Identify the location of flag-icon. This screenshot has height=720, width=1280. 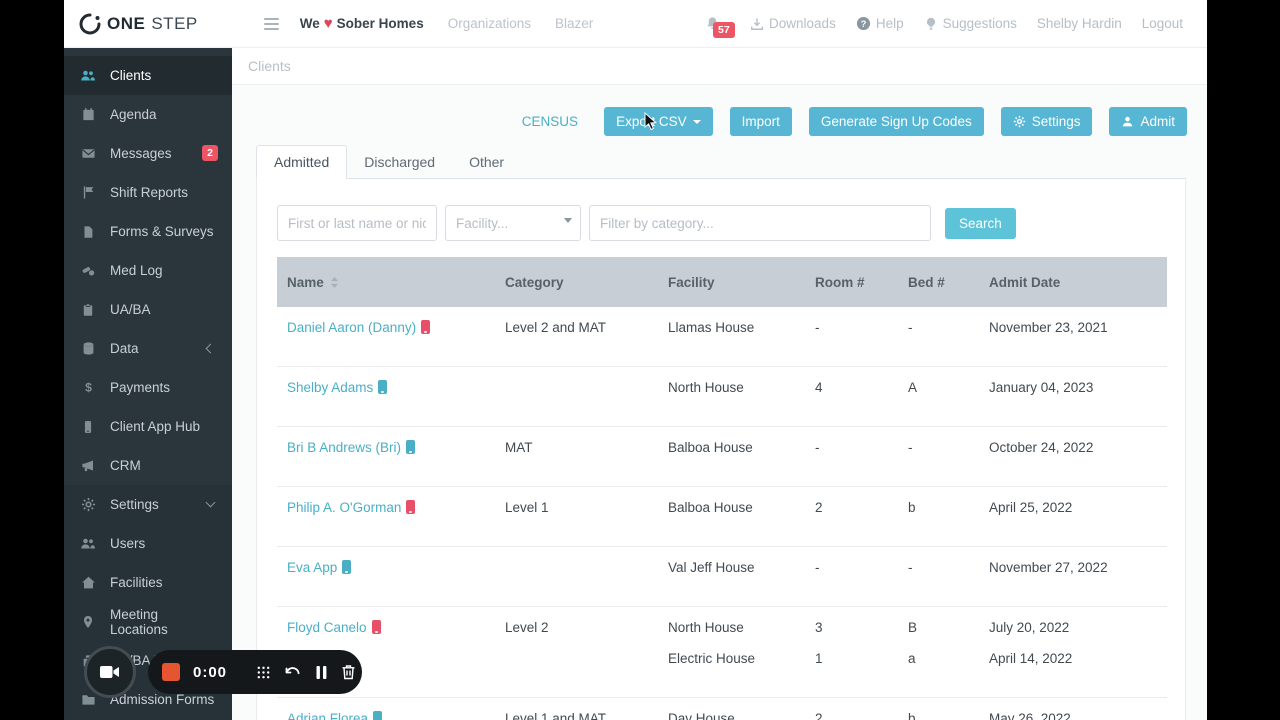
(88, 193).